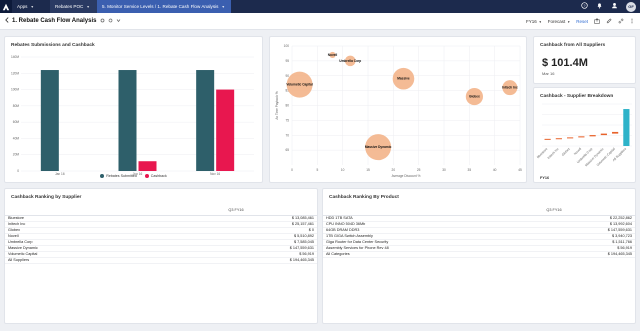 Image resolution: width=640 pixels, height=331 pixels. What do you see at coordinates (368, 170) in the screenshot?
I see `x-tick-label: 15` at bounding box center [368, 170].